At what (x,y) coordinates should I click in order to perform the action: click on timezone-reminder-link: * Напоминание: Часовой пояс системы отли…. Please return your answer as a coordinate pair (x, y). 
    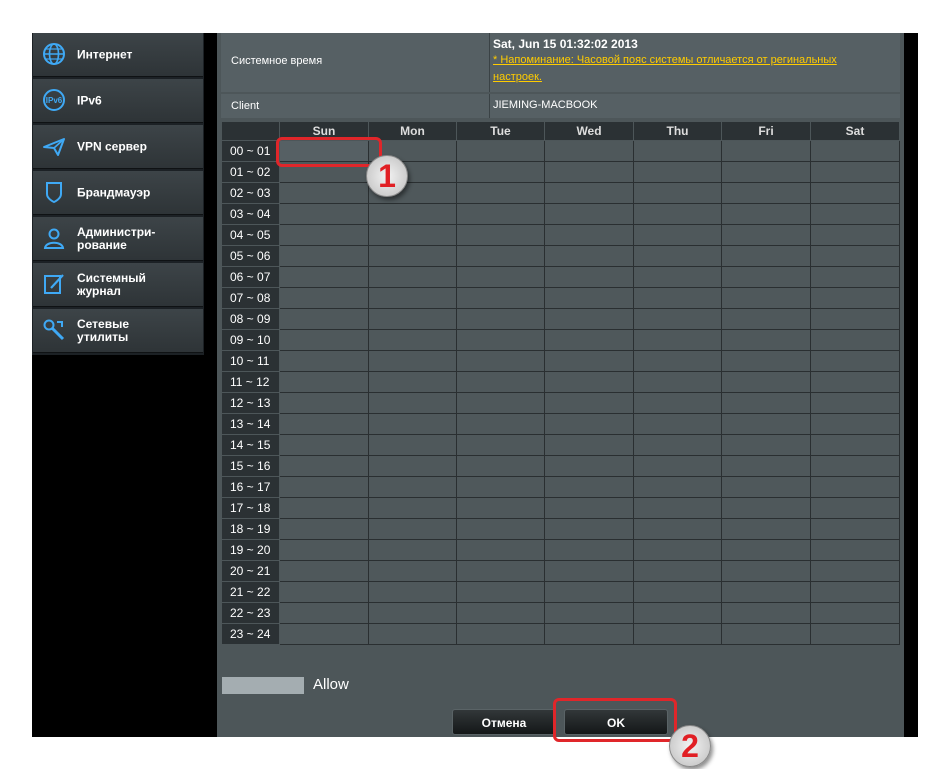
    Looking at the image, I should click on (688, 69).